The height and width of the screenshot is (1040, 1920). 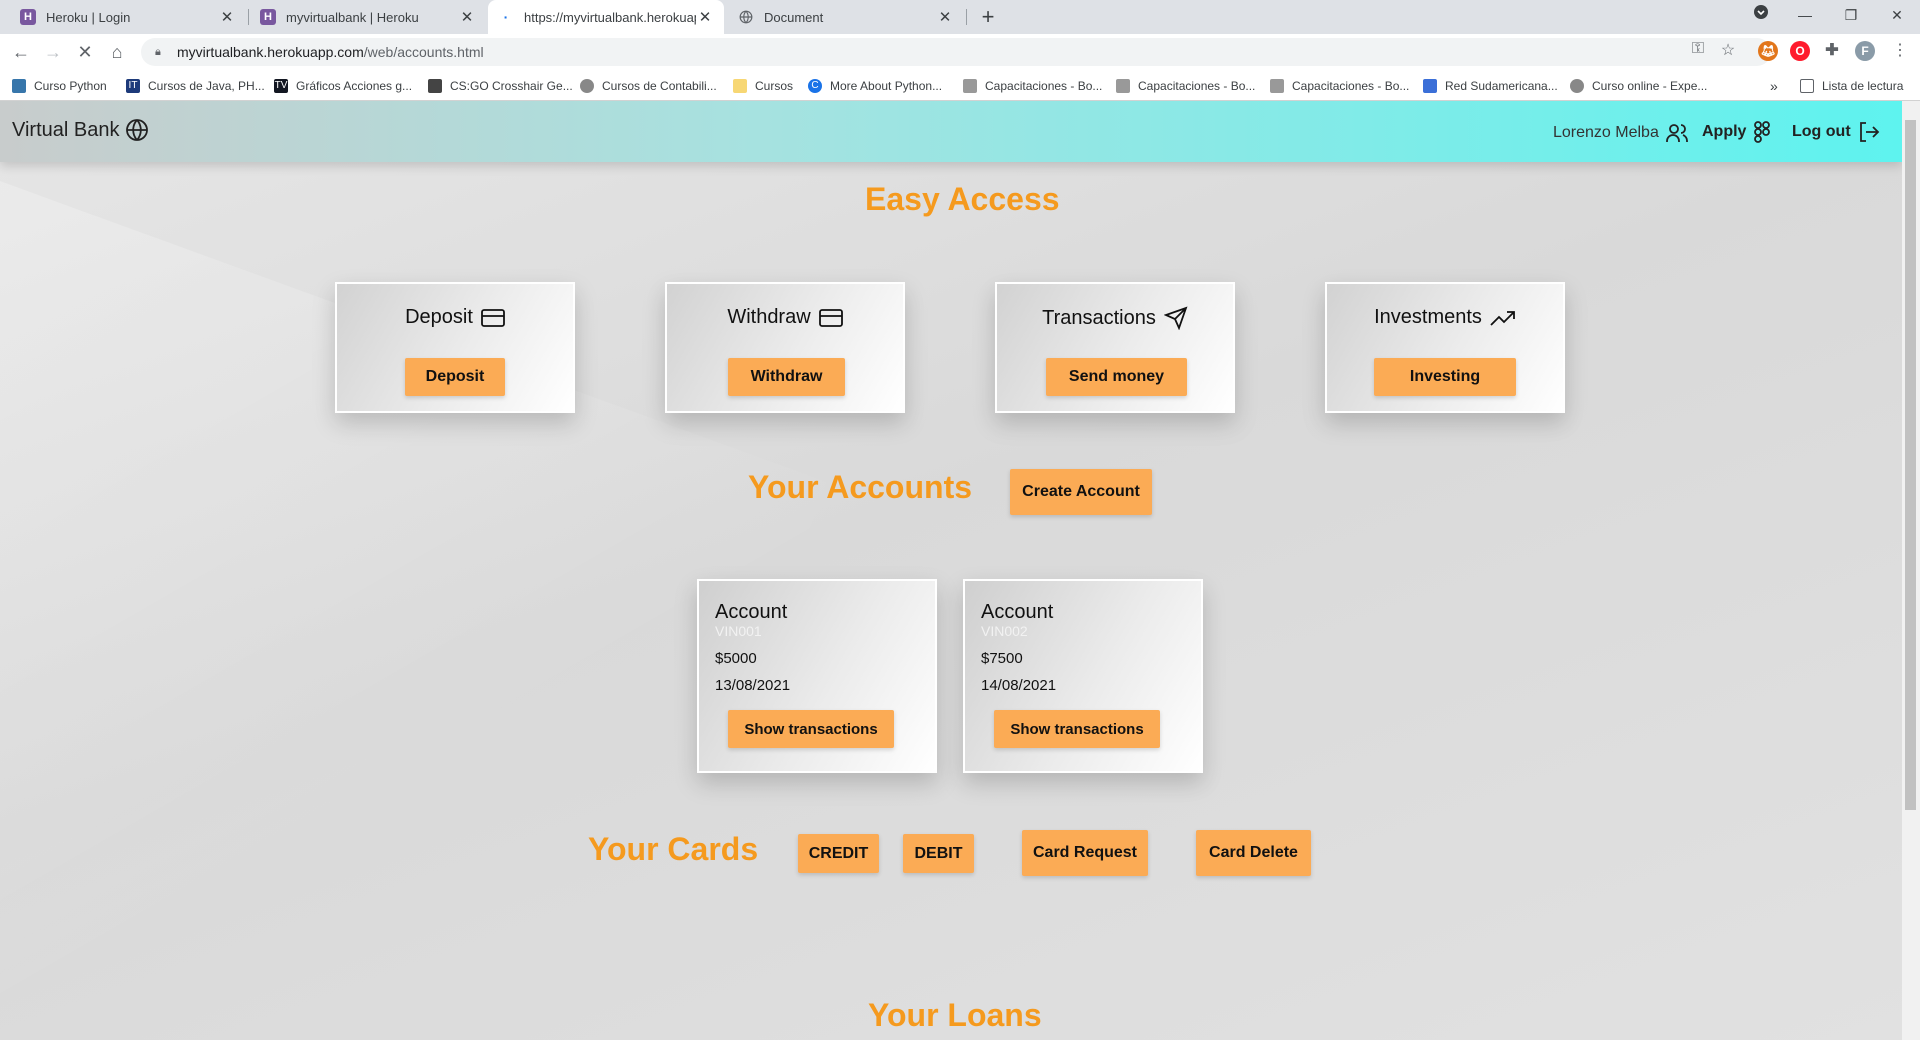 What do you see at coordinates (769, 317) in the screenshot?
I see `card-title-text: Withdraw` at bounding box center [769, 317].